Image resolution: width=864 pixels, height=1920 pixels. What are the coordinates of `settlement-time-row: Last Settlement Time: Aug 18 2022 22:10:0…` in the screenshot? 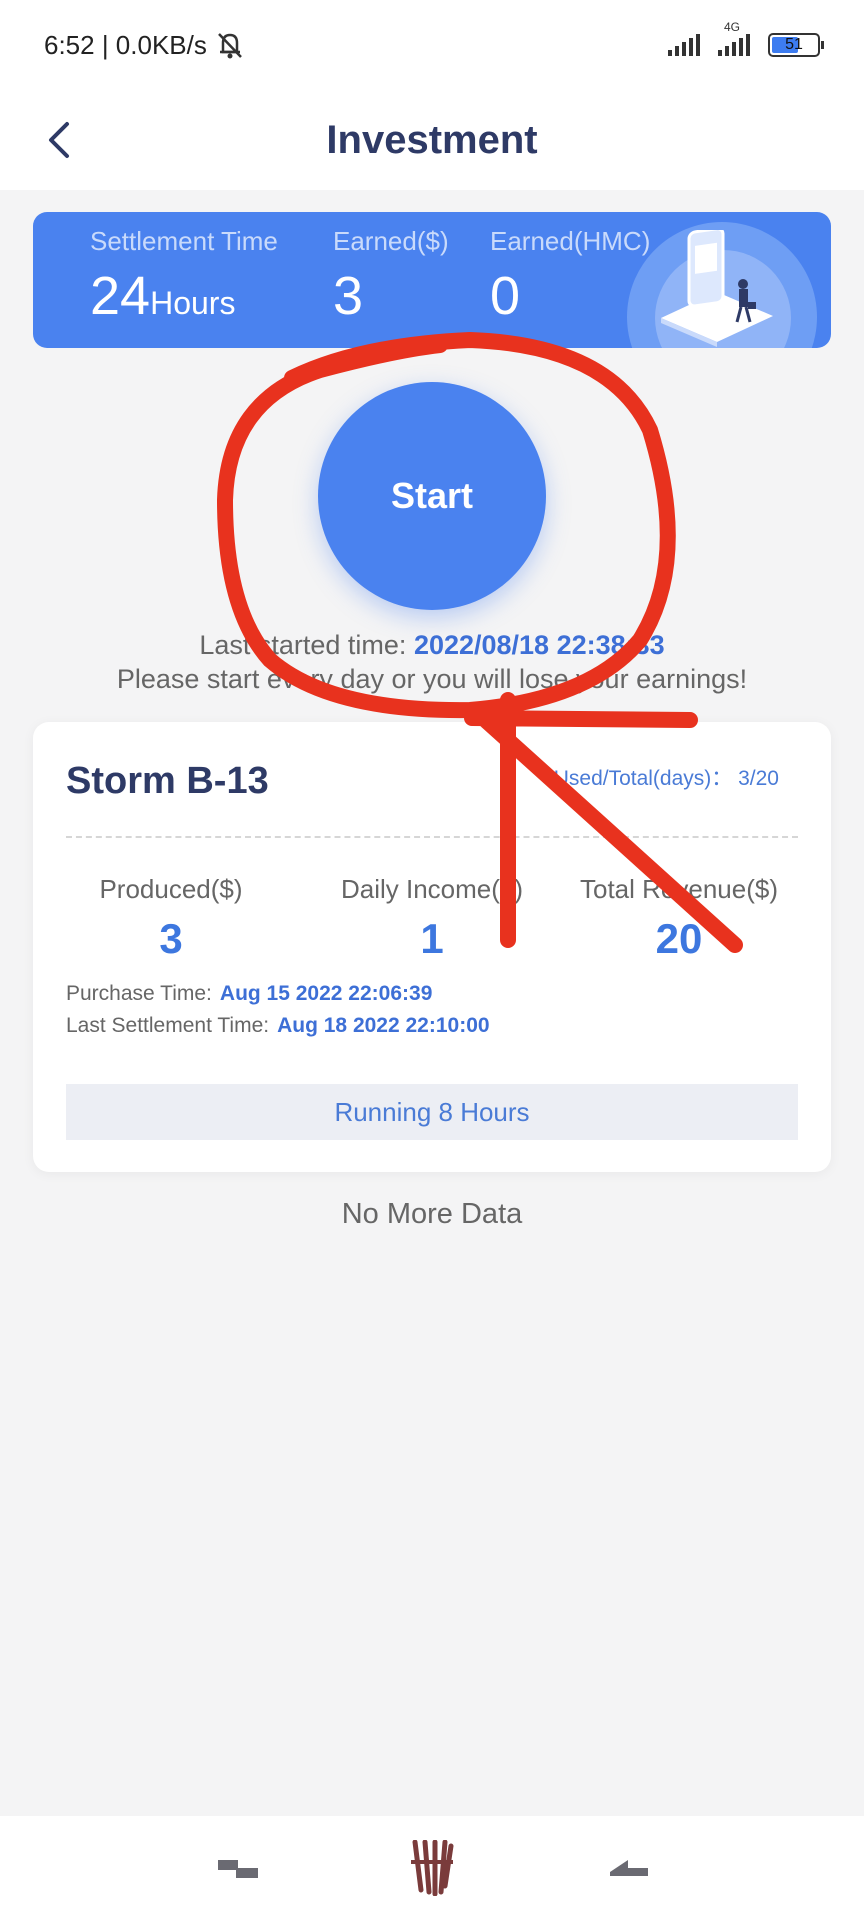 It's located at (278, 1026).